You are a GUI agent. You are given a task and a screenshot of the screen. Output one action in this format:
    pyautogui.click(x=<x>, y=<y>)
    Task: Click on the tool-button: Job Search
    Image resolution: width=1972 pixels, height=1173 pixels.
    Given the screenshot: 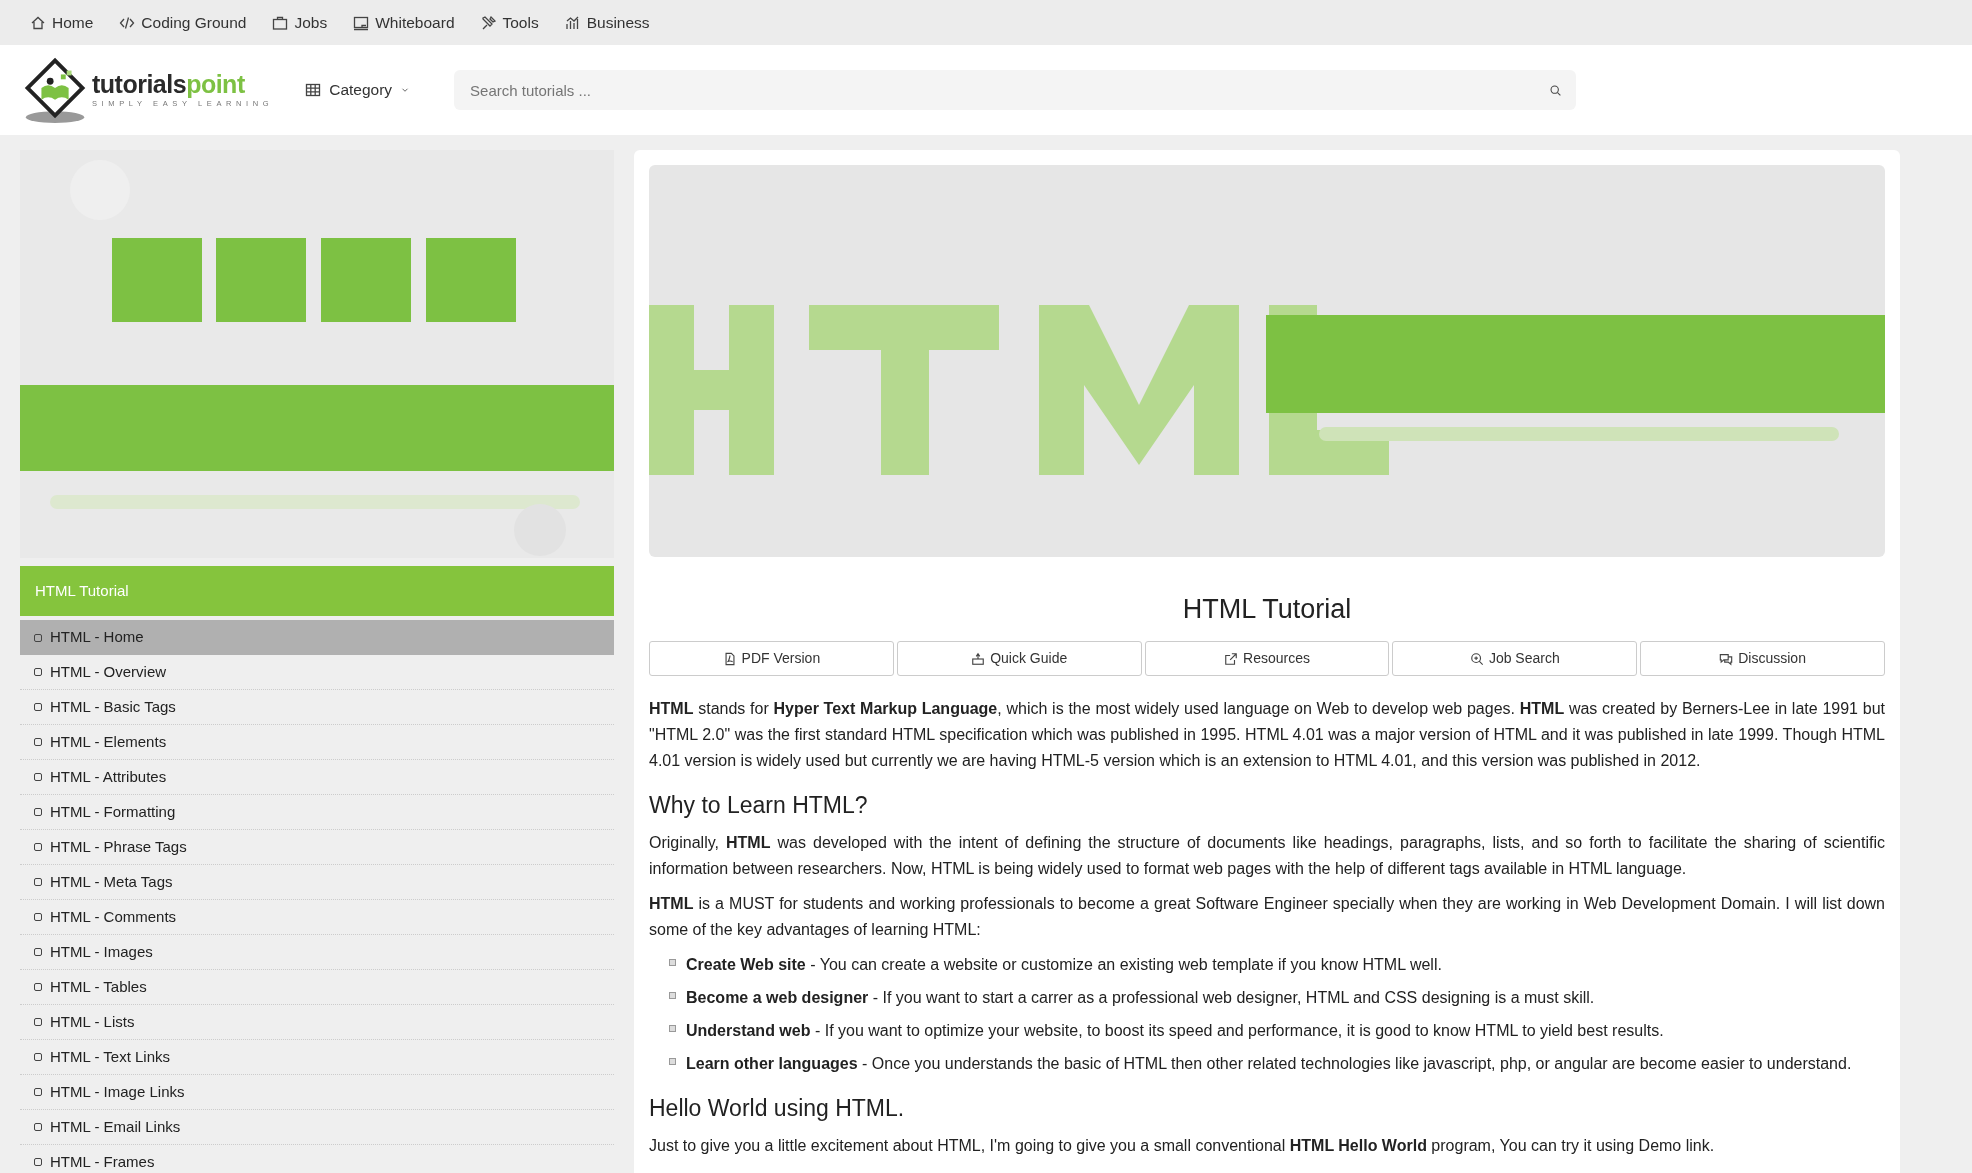 What is the action you would take?
    pyautogui.click(x=1515, y=659)
    